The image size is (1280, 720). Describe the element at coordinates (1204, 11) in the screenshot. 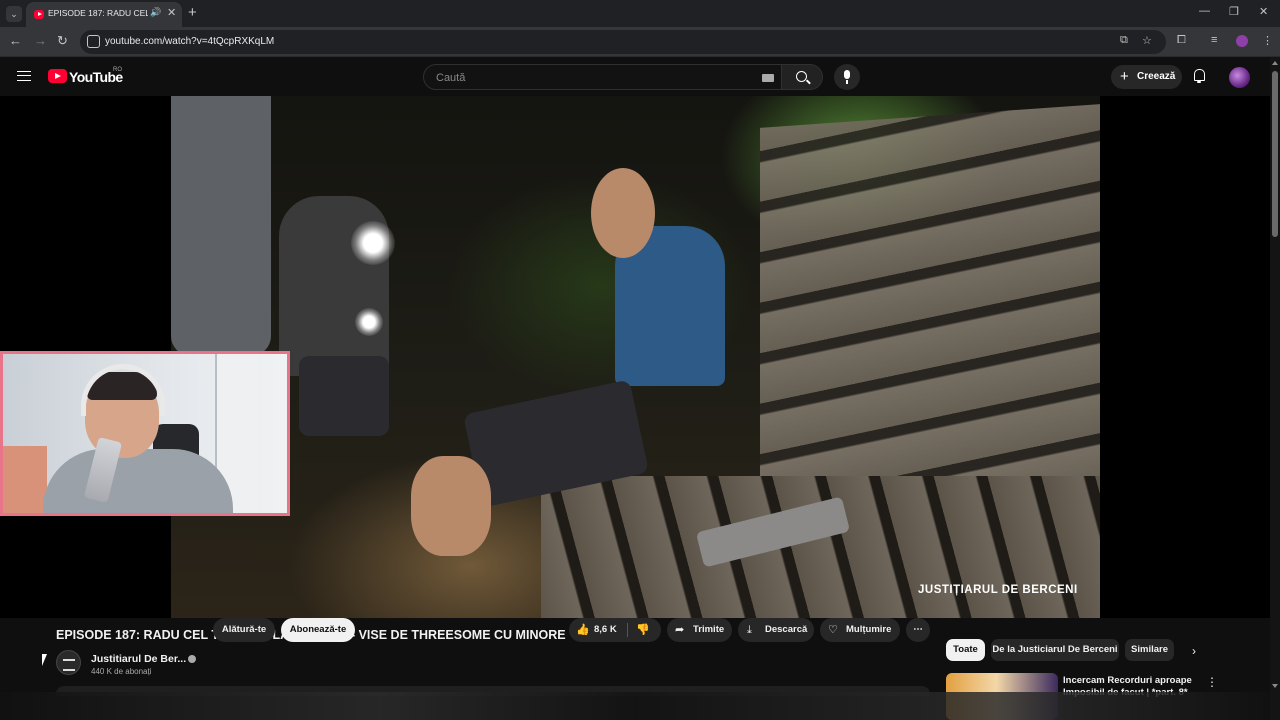

I see `minimize-icon: —` at that location.